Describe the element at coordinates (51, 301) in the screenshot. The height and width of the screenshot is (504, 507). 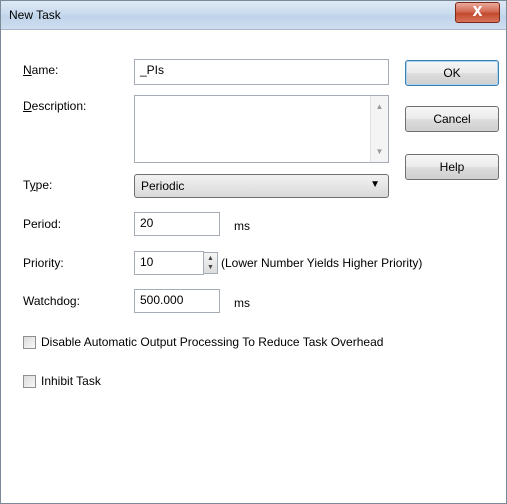
I see `watchdog-label: Watchdog:` at that location.